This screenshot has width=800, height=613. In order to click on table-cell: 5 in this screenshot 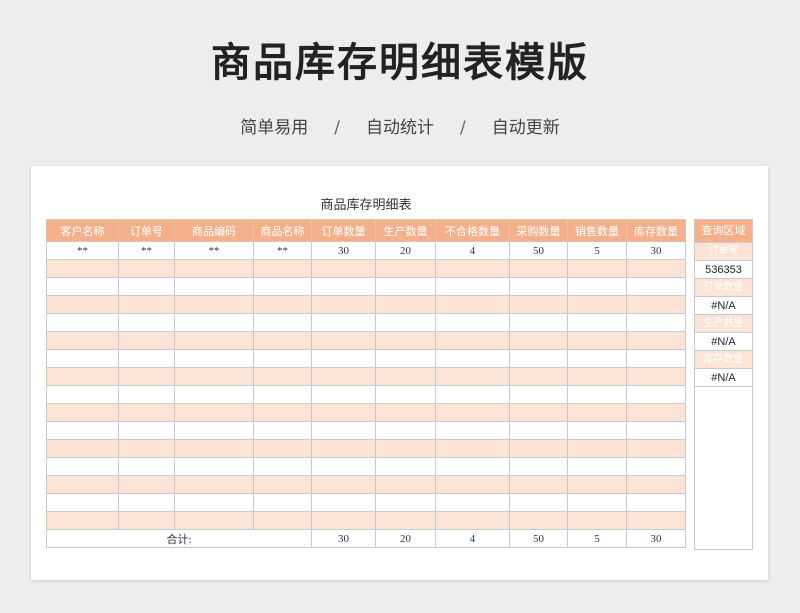, I will do `click(597, 250)`.